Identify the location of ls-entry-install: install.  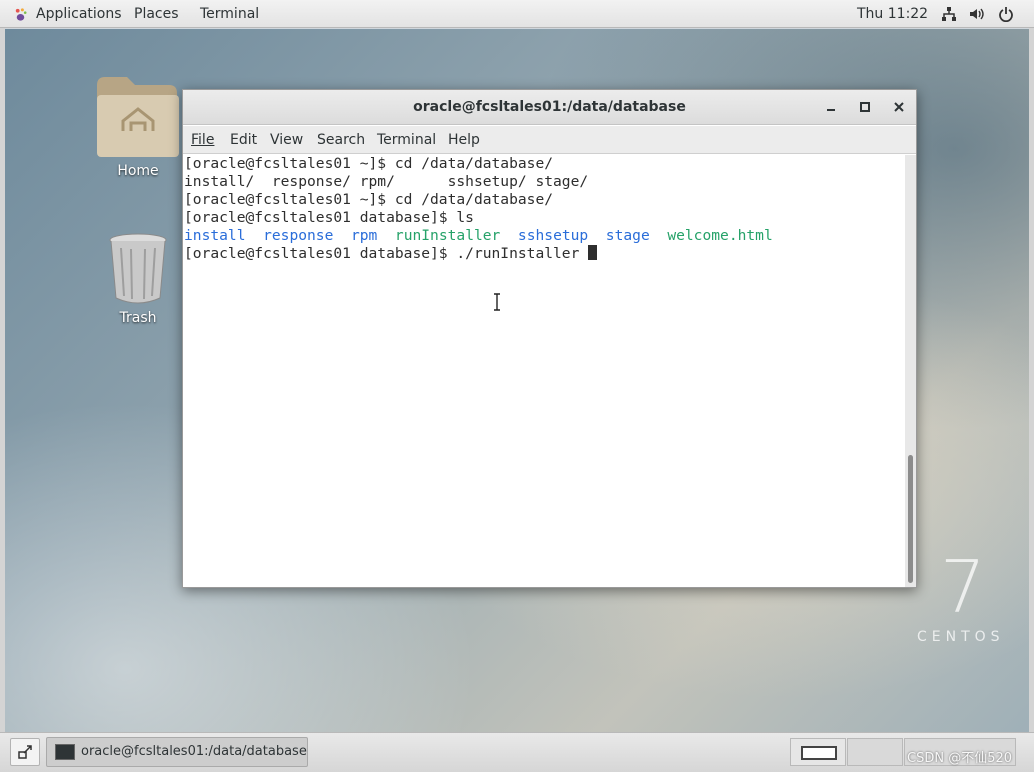
(215, 235).